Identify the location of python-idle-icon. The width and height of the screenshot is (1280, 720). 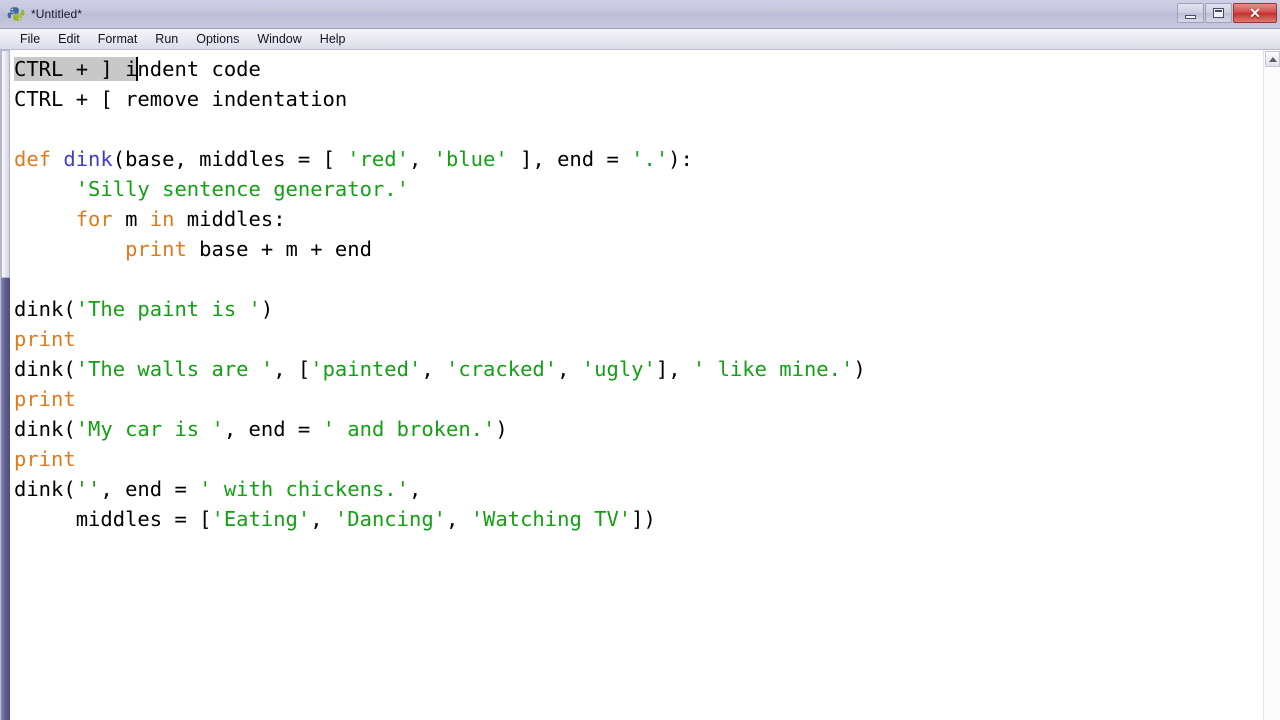
(16, 14).